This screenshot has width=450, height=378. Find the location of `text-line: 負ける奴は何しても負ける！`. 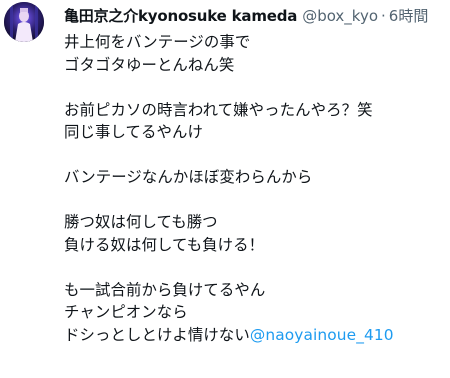

text-line: 負ける奴は何しても負ける！ is located at coordinates (164, 244).